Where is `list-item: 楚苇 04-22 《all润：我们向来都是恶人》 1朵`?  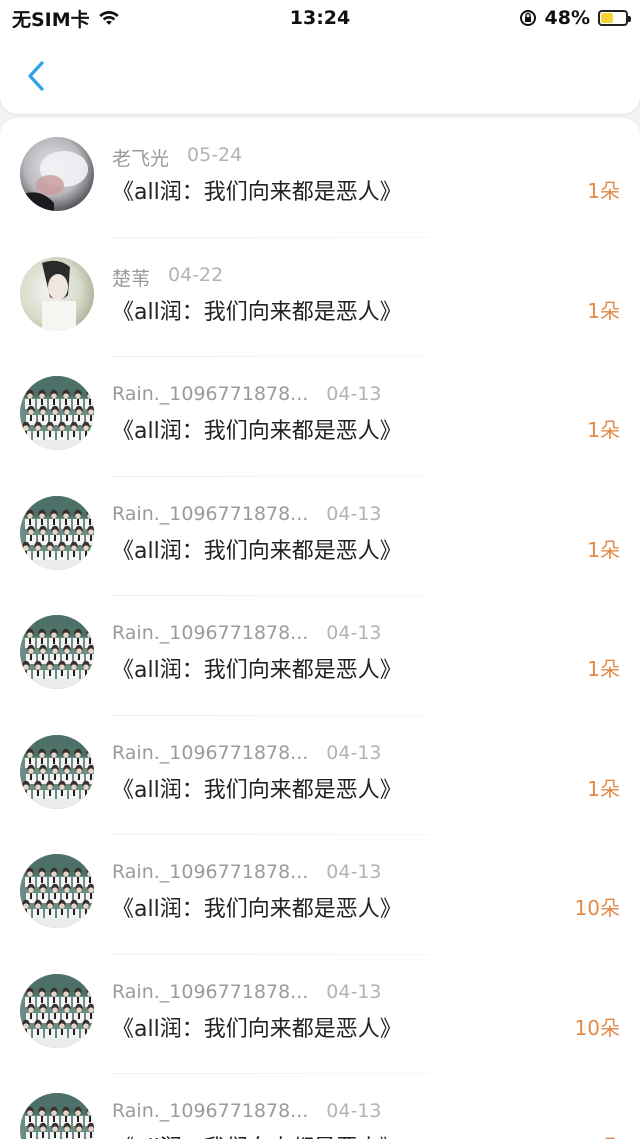 list-item: 楚苇 04-22 《all润：我们向来都是恶人》 1朵 is located at coordinates (320, 297).